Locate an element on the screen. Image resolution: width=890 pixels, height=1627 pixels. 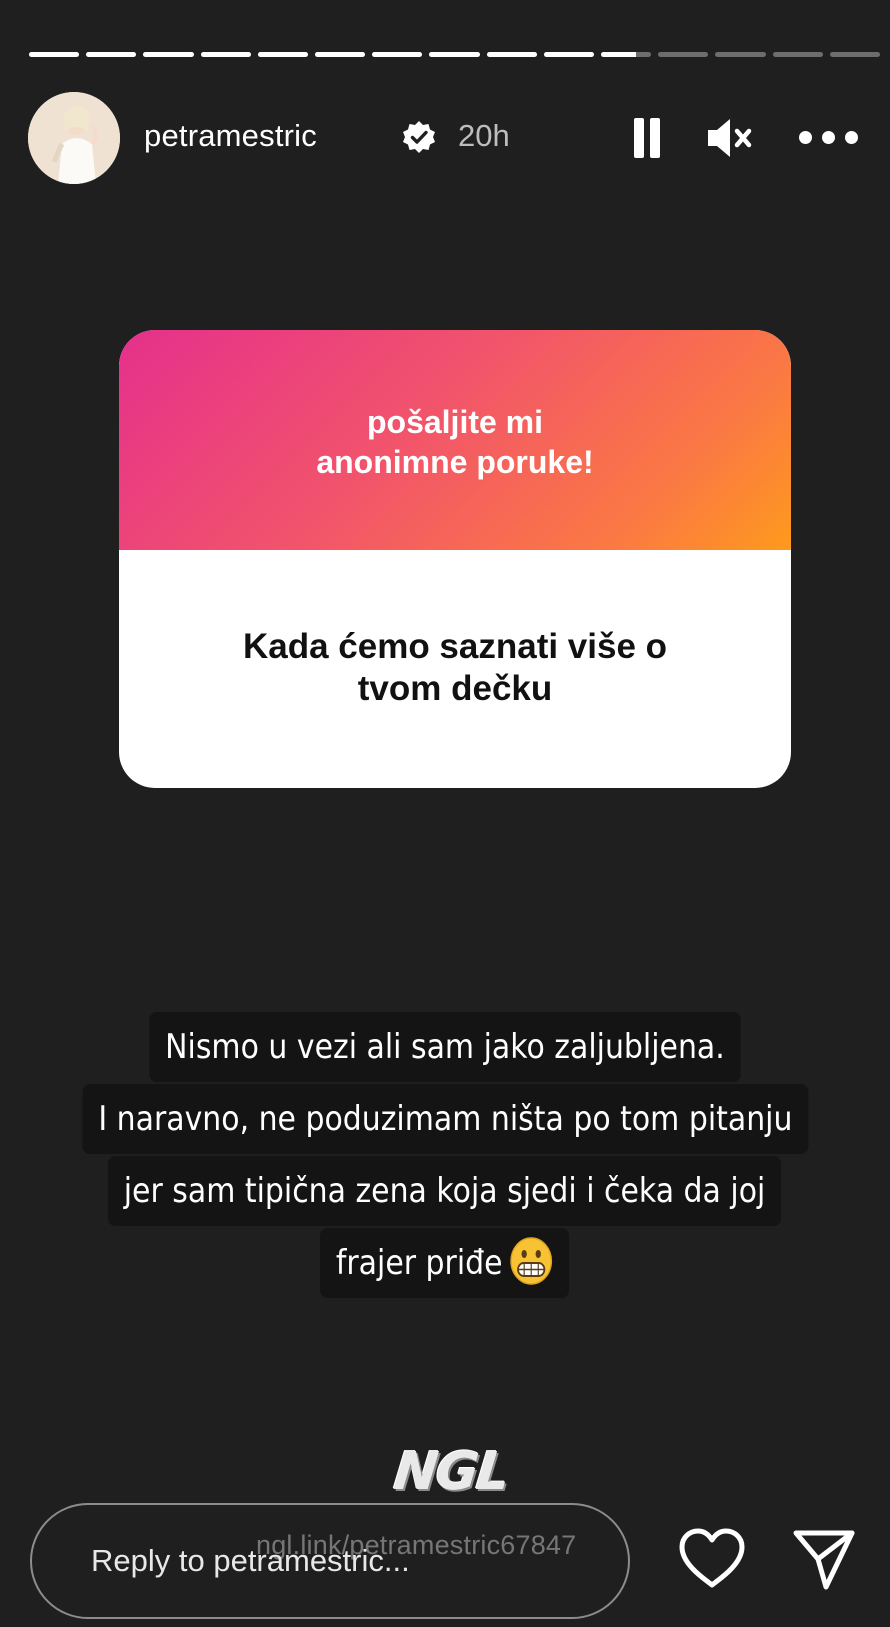
mute-button is located at coordinates (730, 138).